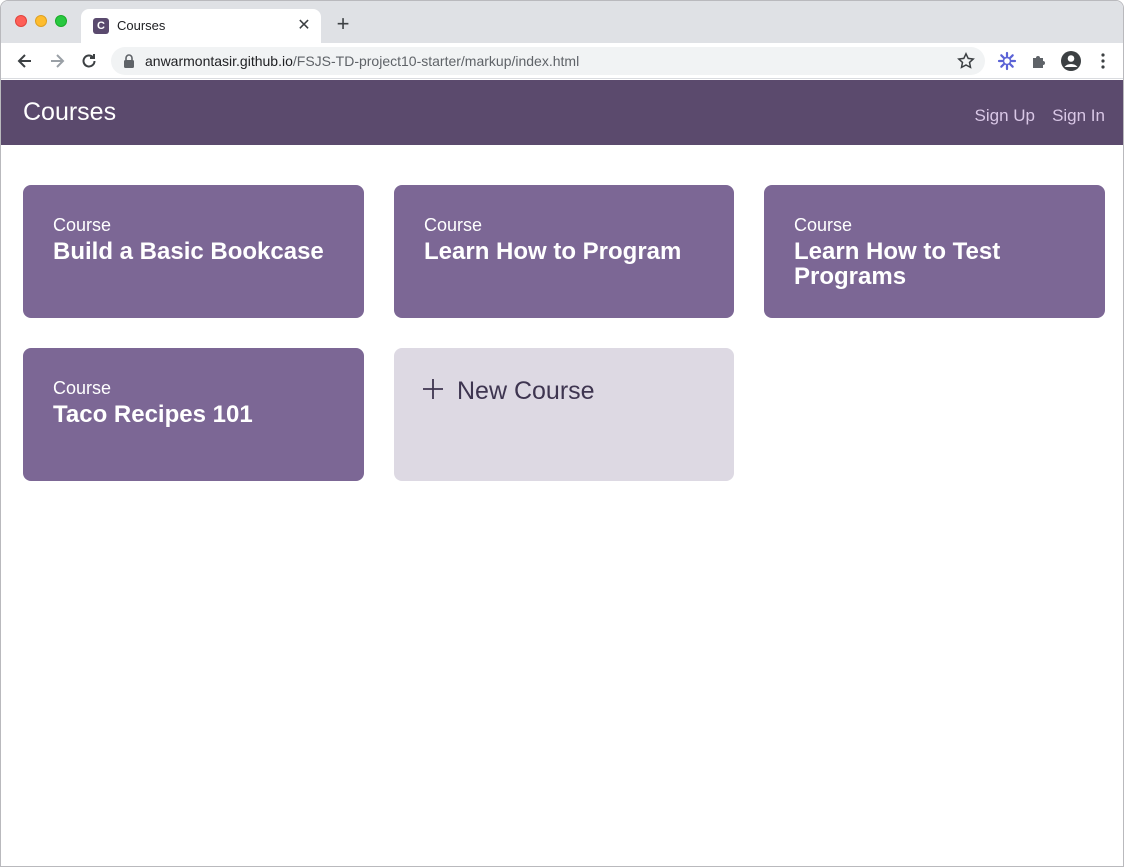 The height and width of the screenshot is (867, 1124). What do you see at coordinates (562, 112) in the screenshot?
I see `app-header: Courses Sign Up Sign In` at bounding box center [562, 112].